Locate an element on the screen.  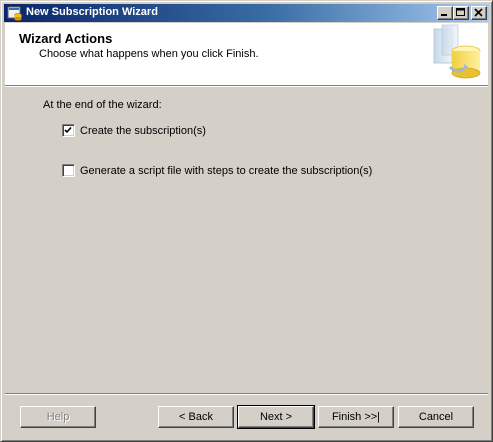
header-separator is located at coordinates (246, 86).